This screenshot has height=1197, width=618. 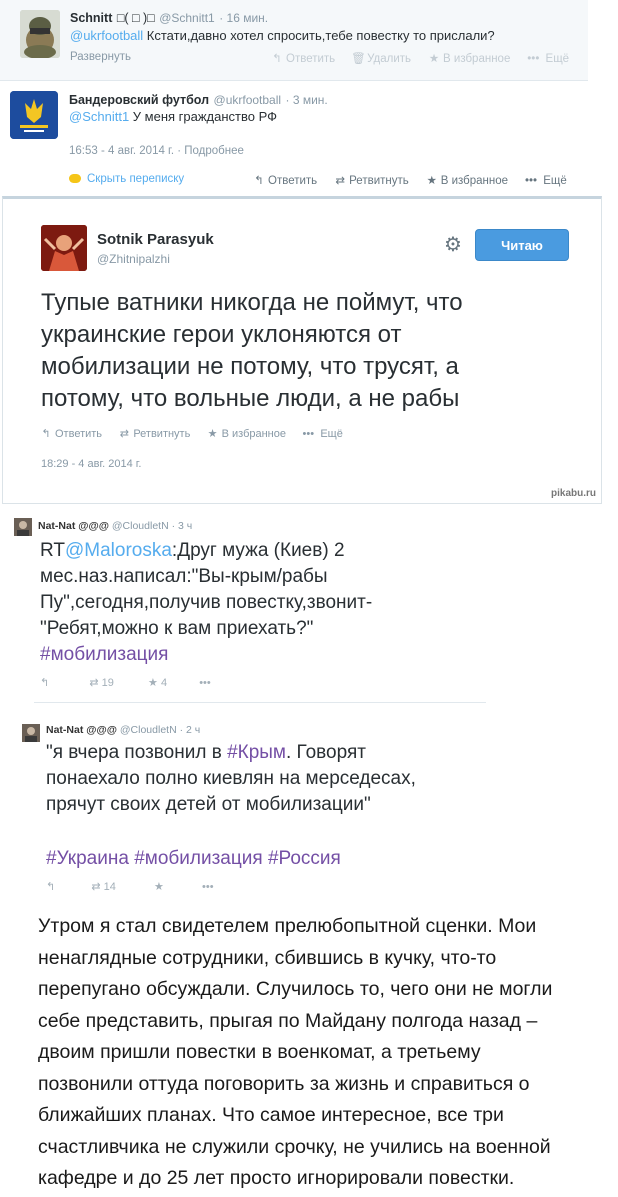 I want to click on tweet-line: прячут своих детей от мобилизации", so click(x=208, y=804).